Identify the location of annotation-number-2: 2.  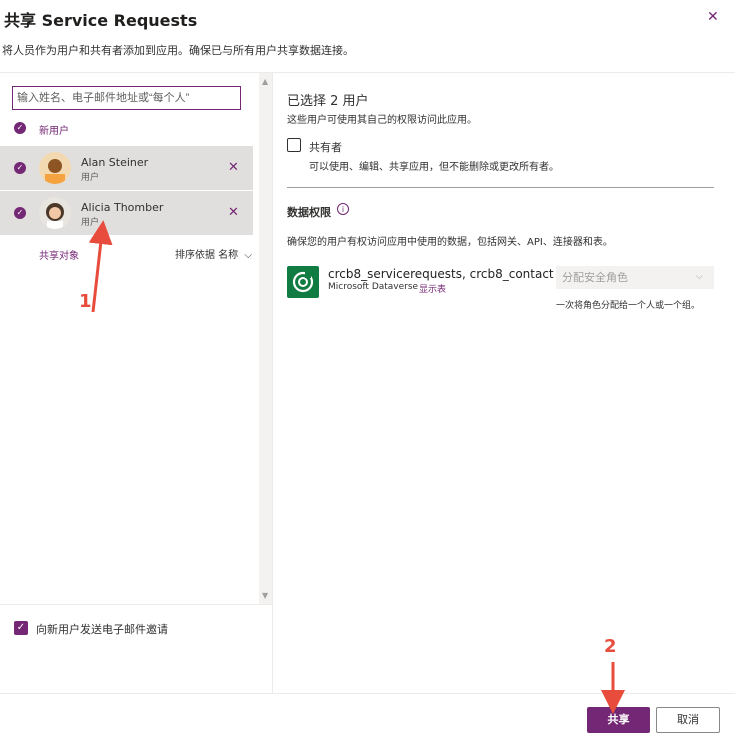
(610, 646).